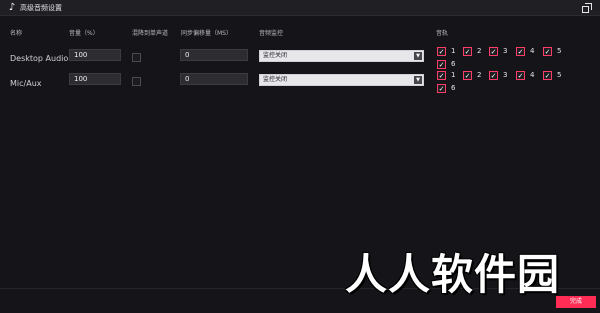 The height and width of the screenshot is (313, 600). Describe the element at coordinates (136, 57) in the screenshot. I see `downmix-checkbox-desktop-audio` at that location.